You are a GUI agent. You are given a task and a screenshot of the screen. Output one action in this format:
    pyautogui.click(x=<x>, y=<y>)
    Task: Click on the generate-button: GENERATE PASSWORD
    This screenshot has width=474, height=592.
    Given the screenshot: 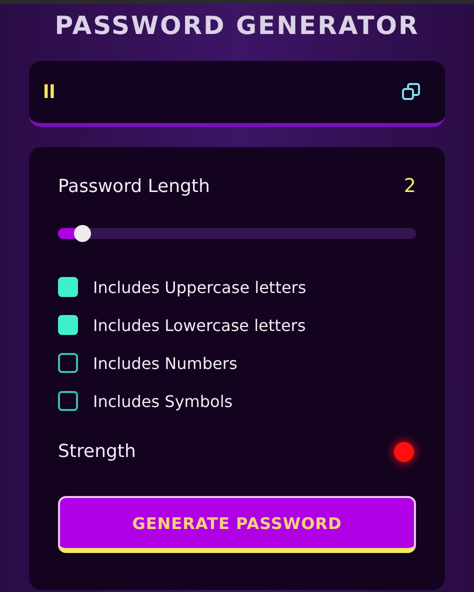 What is the action you would take?
    pyautogui.click(x=237, y=524)
    